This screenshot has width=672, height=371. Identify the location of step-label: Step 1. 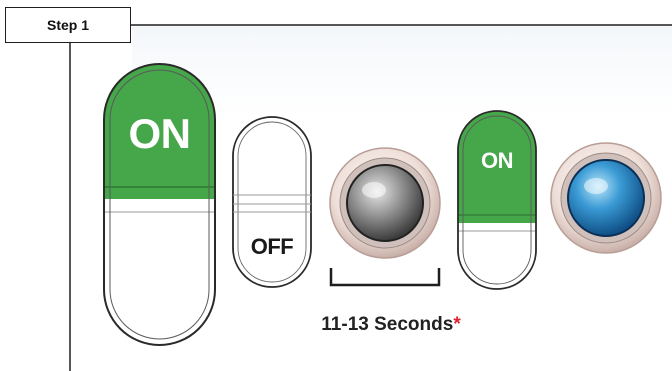
(67, 25).